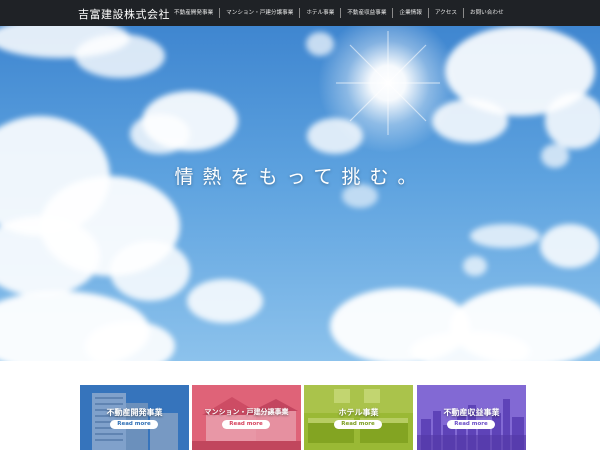 The width and height of the screenshot is (600, 450). Describe the element at coordinates (319, 13) in the screenshot. I see `nav-item-hotel: ホテル事業` at that location.